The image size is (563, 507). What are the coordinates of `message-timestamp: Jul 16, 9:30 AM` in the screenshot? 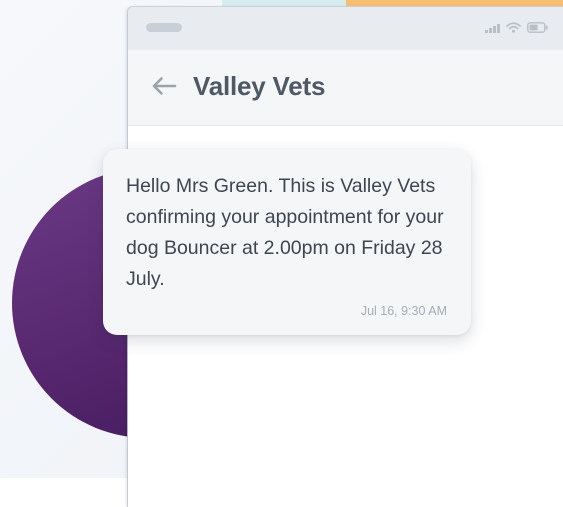 It's located at (403, 311).